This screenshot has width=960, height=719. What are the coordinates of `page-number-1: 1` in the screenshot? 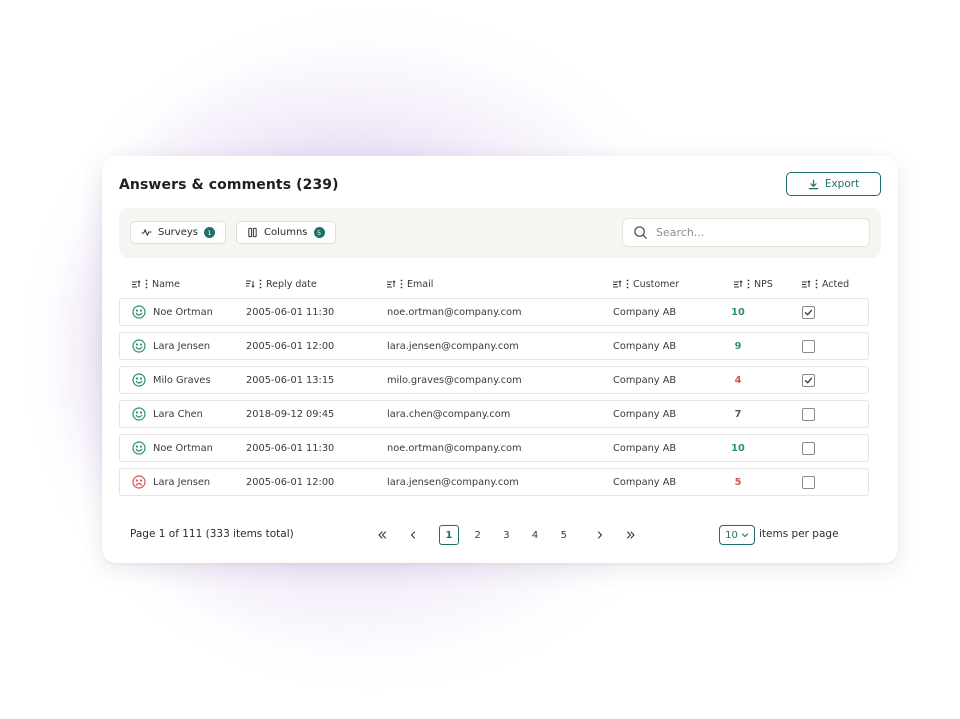 It's located at (449, 535).